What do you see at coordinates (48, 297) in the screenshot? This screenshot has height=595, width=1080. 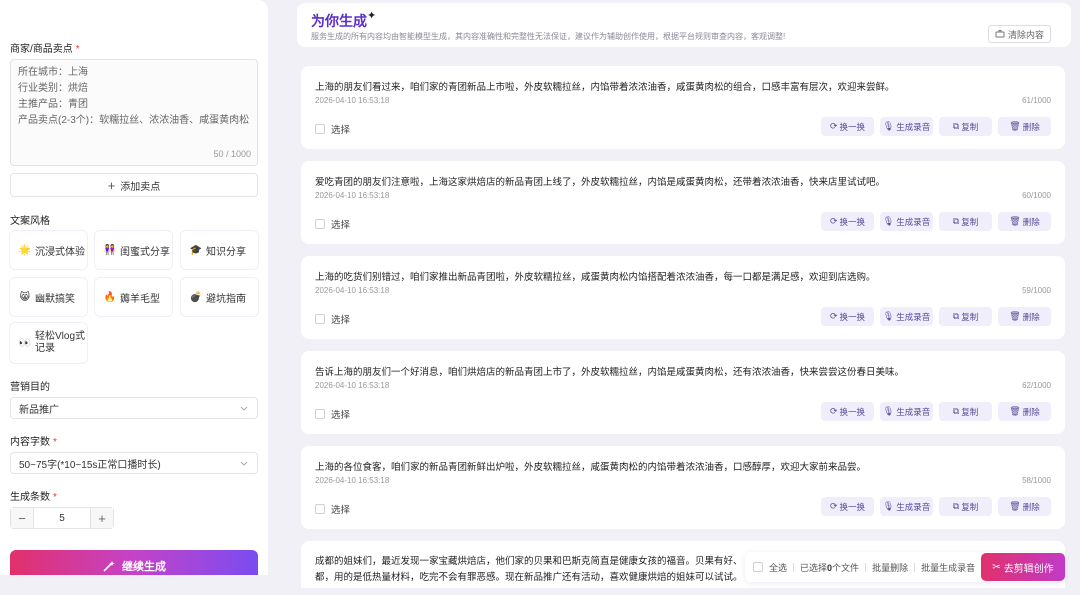 I see `style-card-humor: 😸 幽默搞笑` at bounding box center [48, 297].